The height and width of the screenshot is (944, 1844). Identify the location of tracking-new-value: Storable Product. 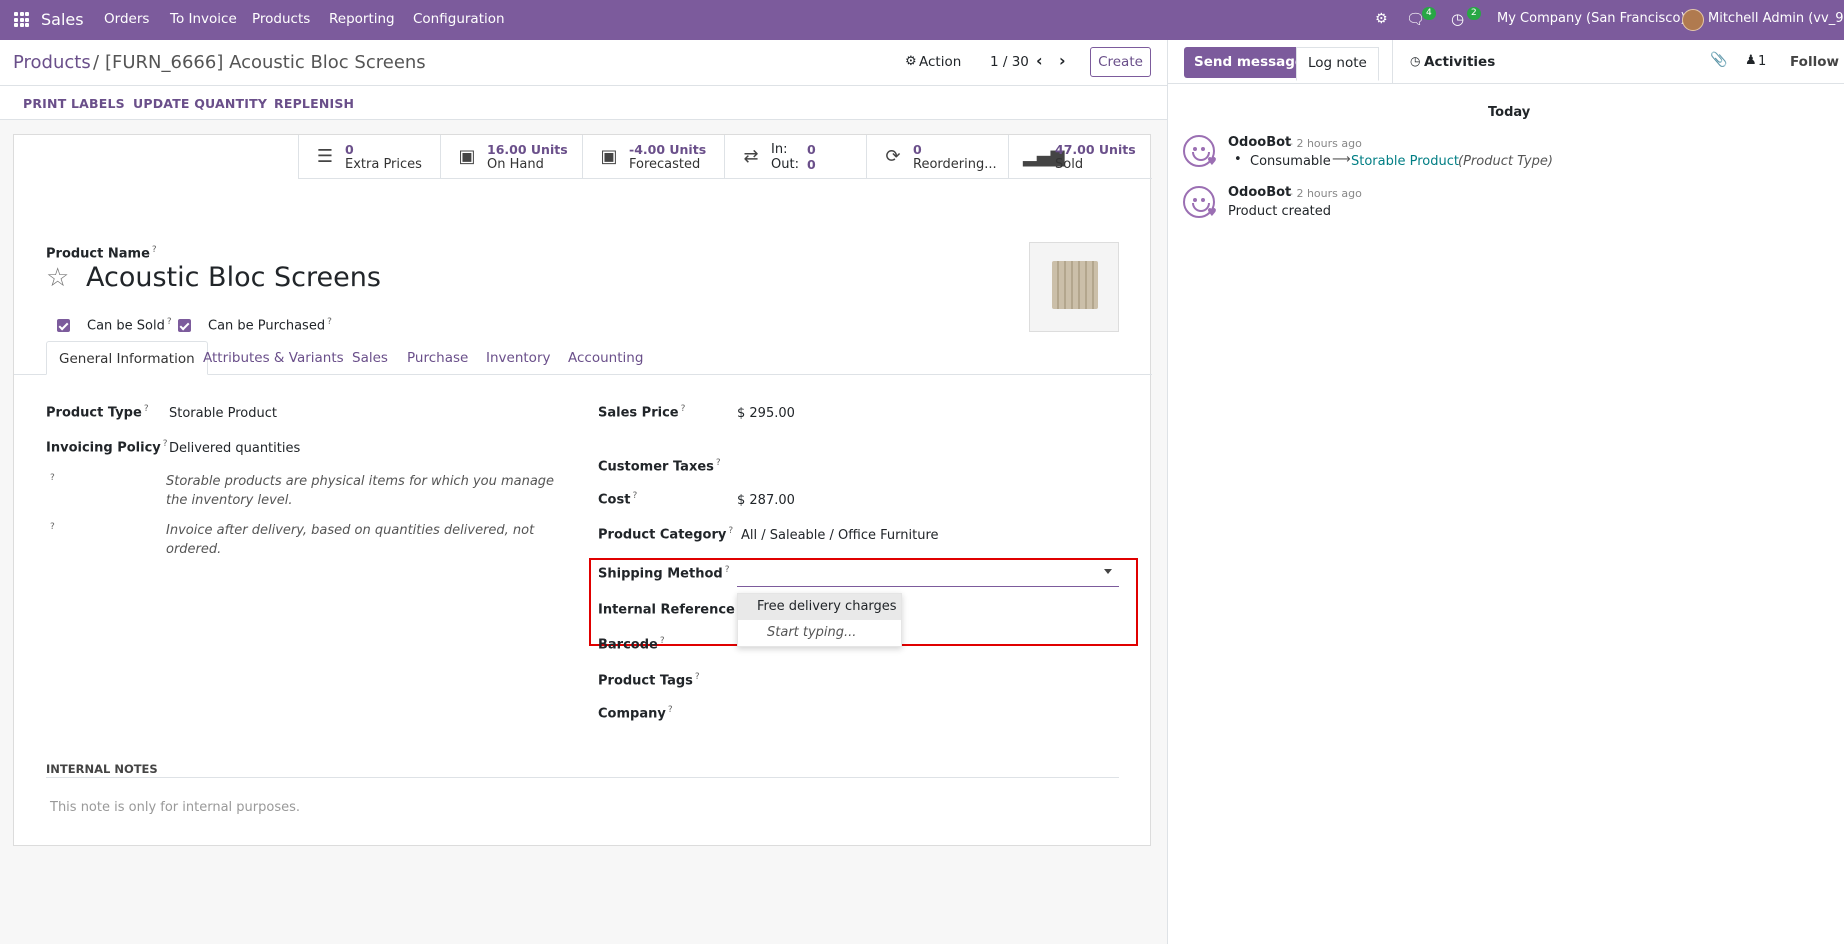
(1405, 161).